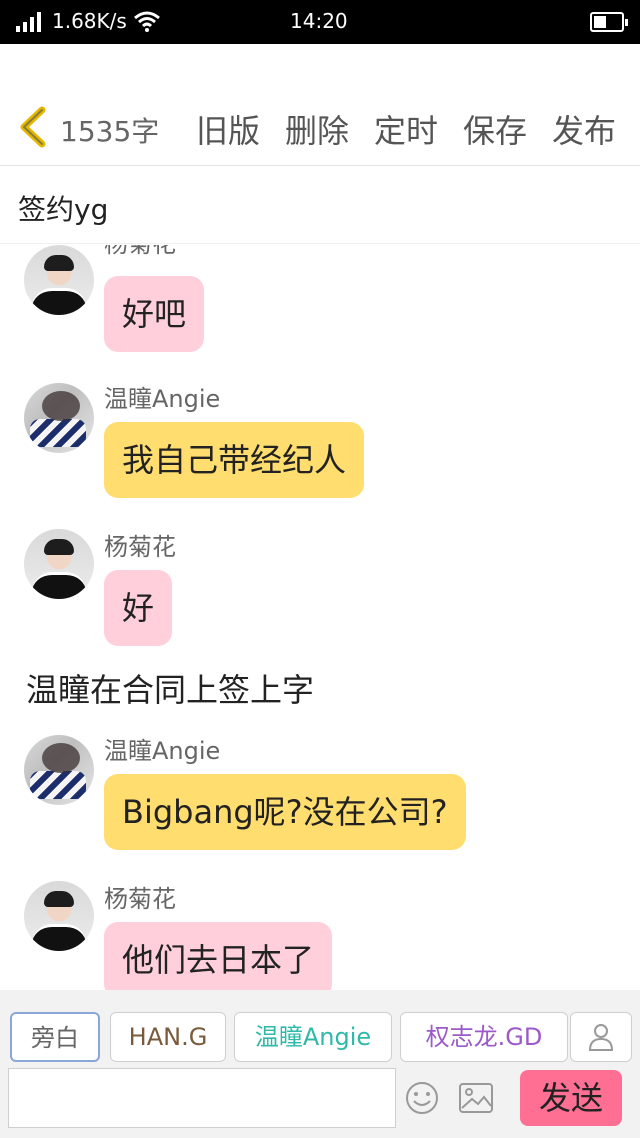 This screenshot has width=640, height=1138. I want to click on editor-toolbar: 1535字 旧版 删除 定时 保存 发布, so click(320, 105).